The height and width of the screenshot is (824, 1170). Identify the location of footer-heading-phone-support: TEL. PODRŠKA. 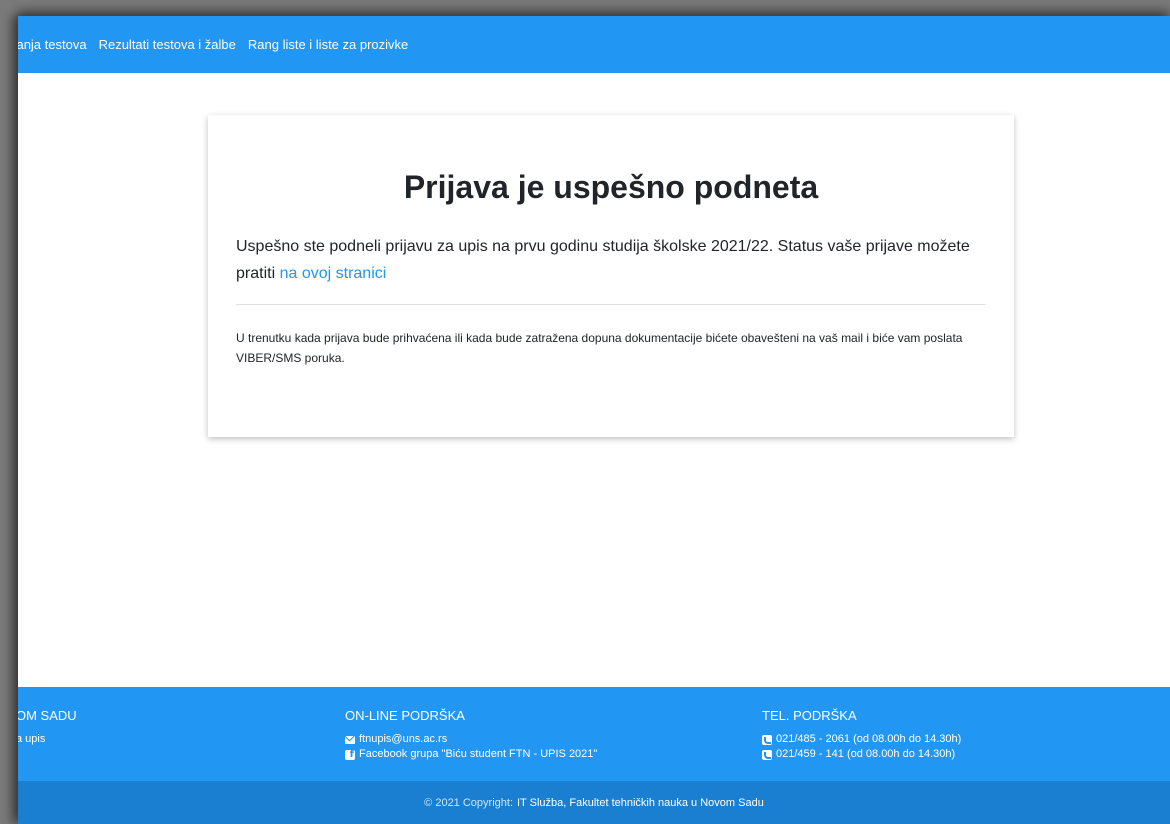
(809, 715).